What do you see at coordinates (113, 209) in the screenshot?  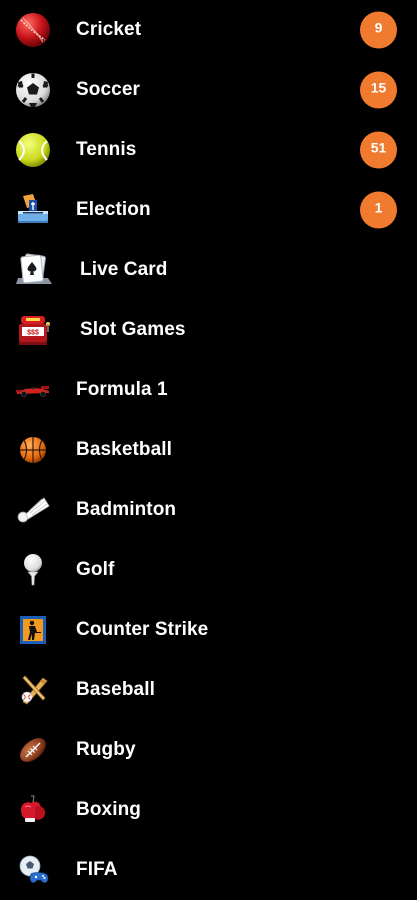 I see `menu-item-label: Election` at bounding box center [113, 209].